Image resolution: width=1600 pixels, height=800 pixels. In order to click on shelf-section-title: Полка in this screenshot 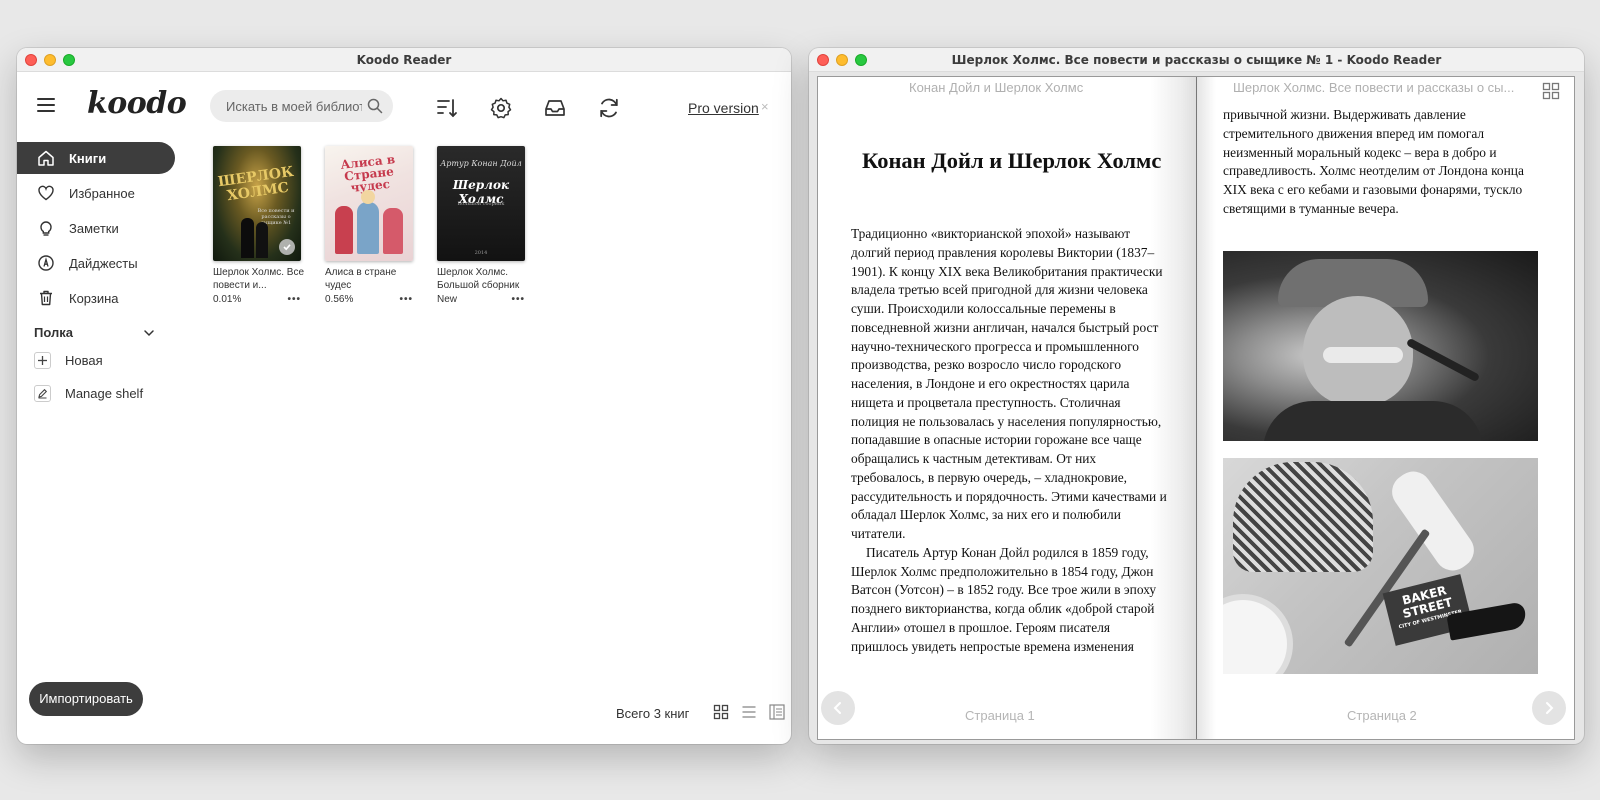, I will do `click(53, 332)`.